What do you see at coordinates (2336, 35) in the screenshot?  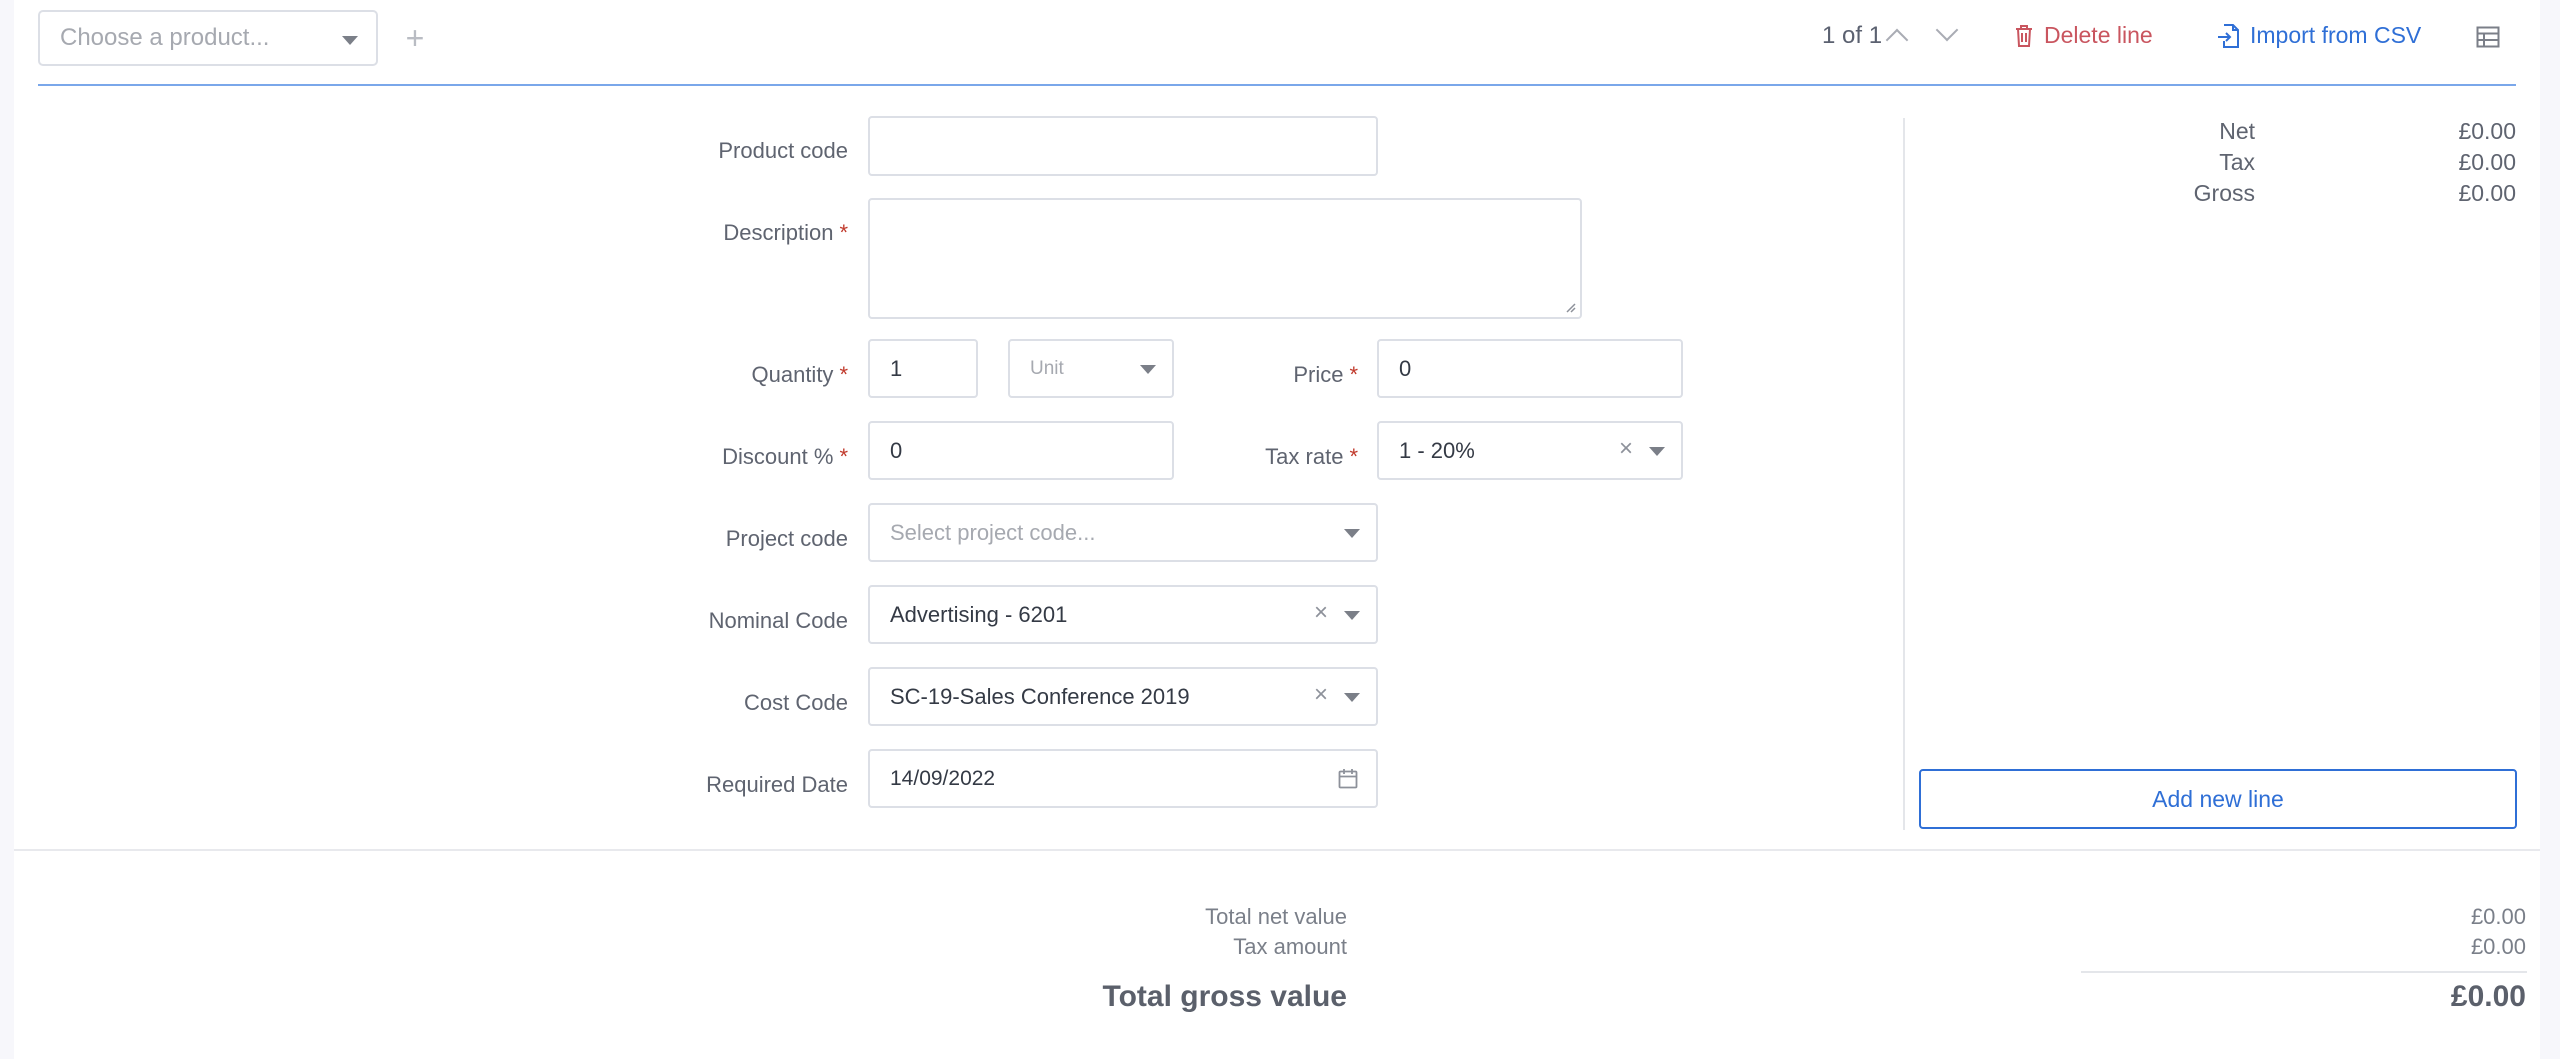 I see `import-csv-label: Import from CSV` at bounding box center [2336, 35].